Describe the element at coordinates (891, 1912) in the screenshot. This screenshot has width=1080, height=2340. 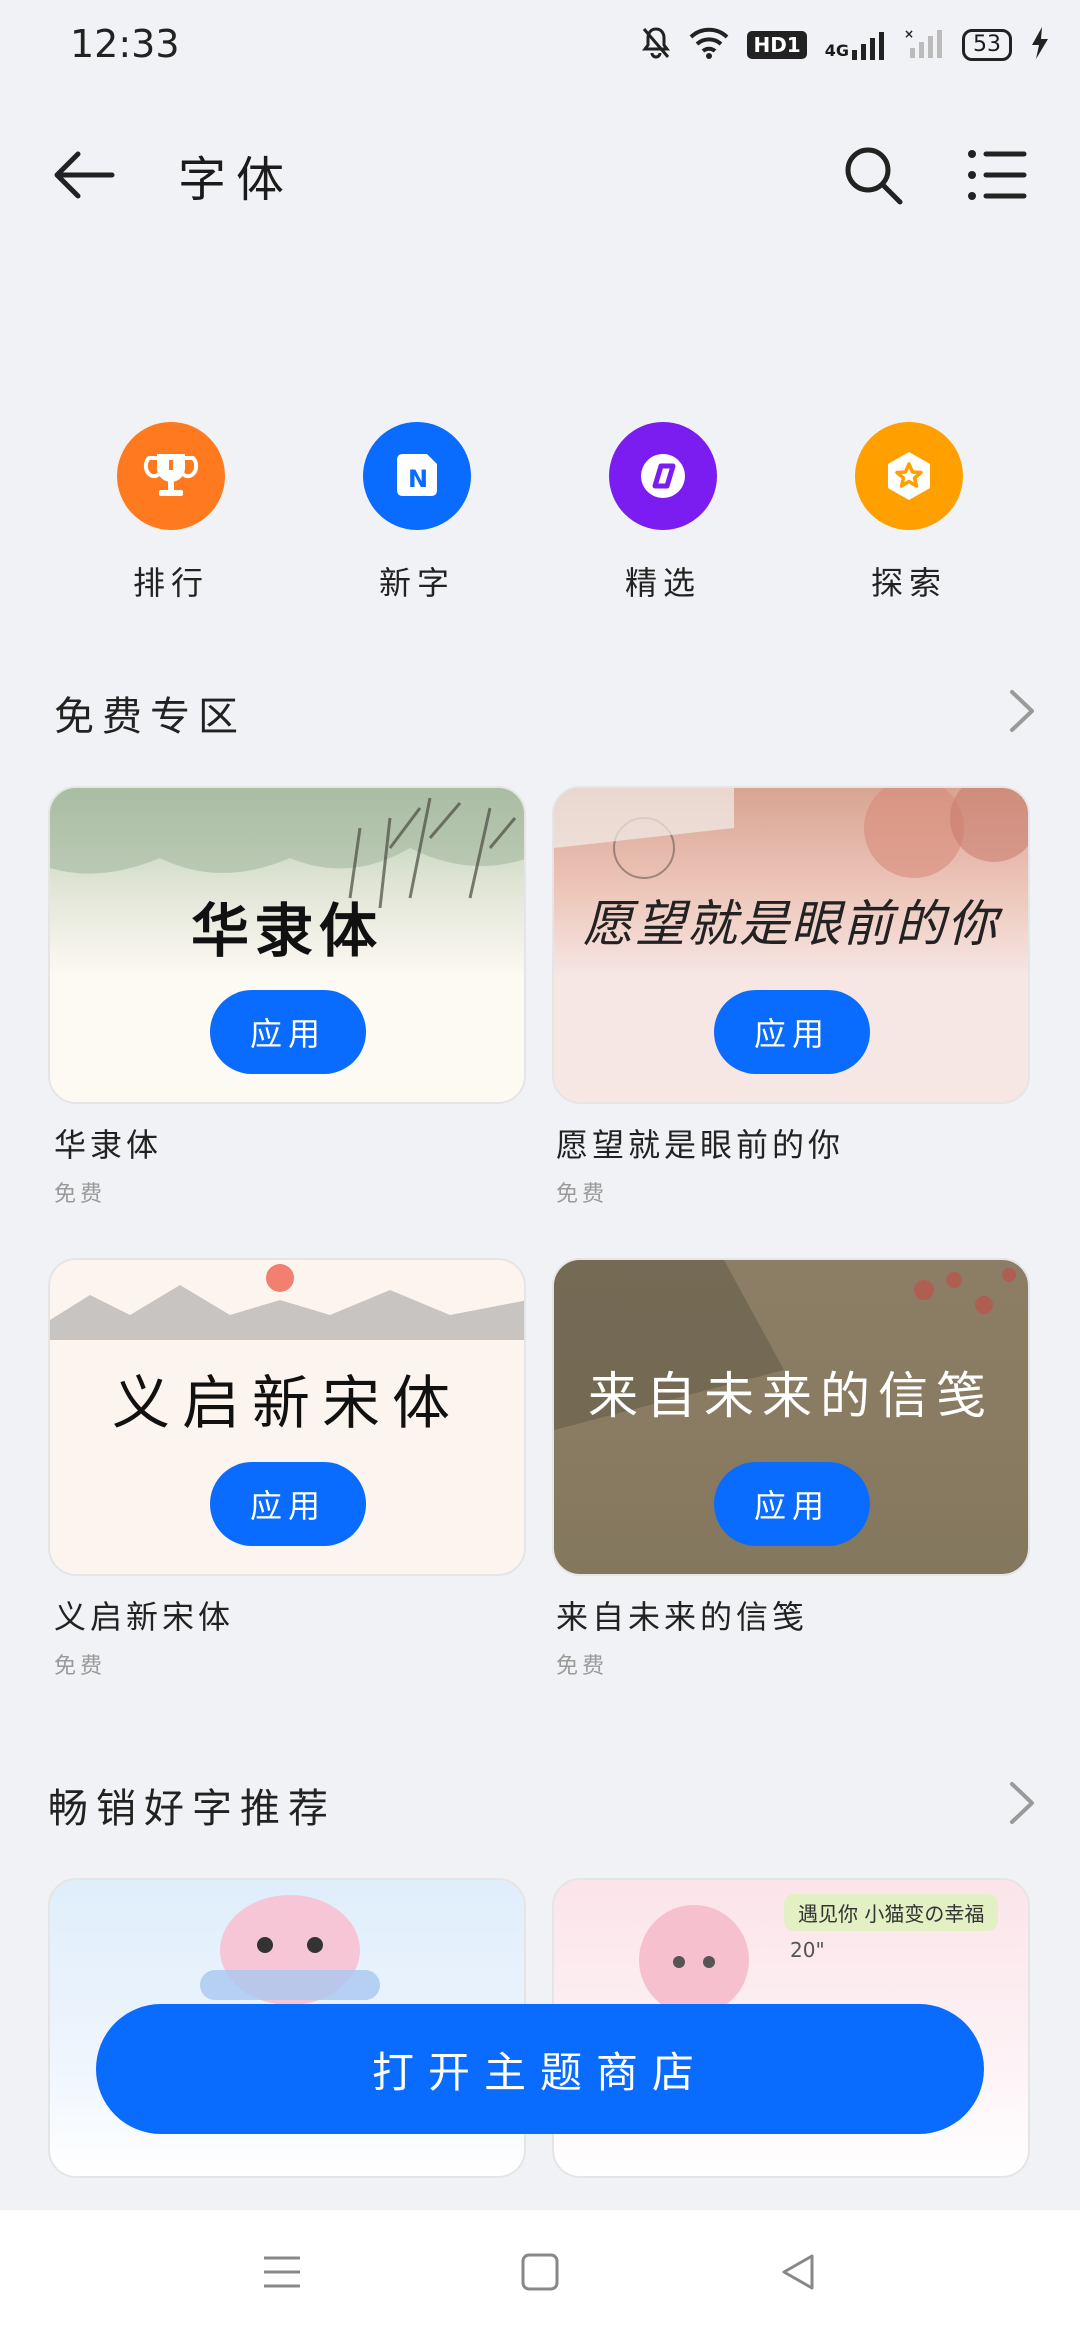
I see `card-tag: 遇见你 小猫变の幸福` at that location.